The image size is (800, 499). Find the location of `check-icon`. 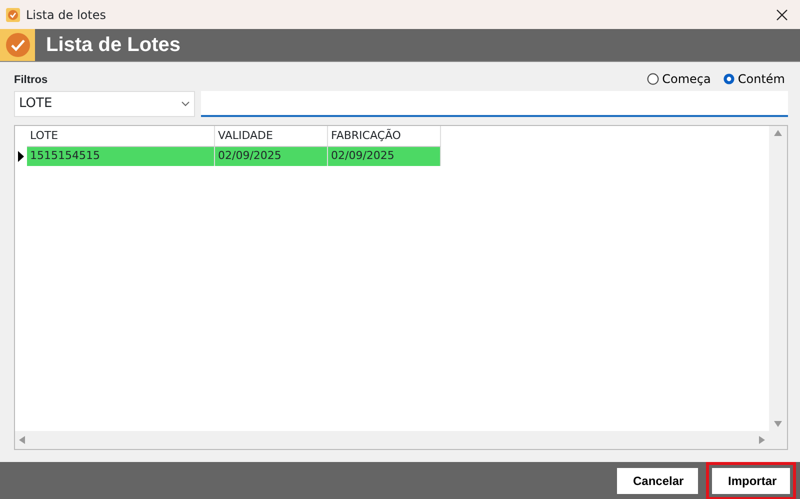

check-icon is located at coordinates (17, 45).